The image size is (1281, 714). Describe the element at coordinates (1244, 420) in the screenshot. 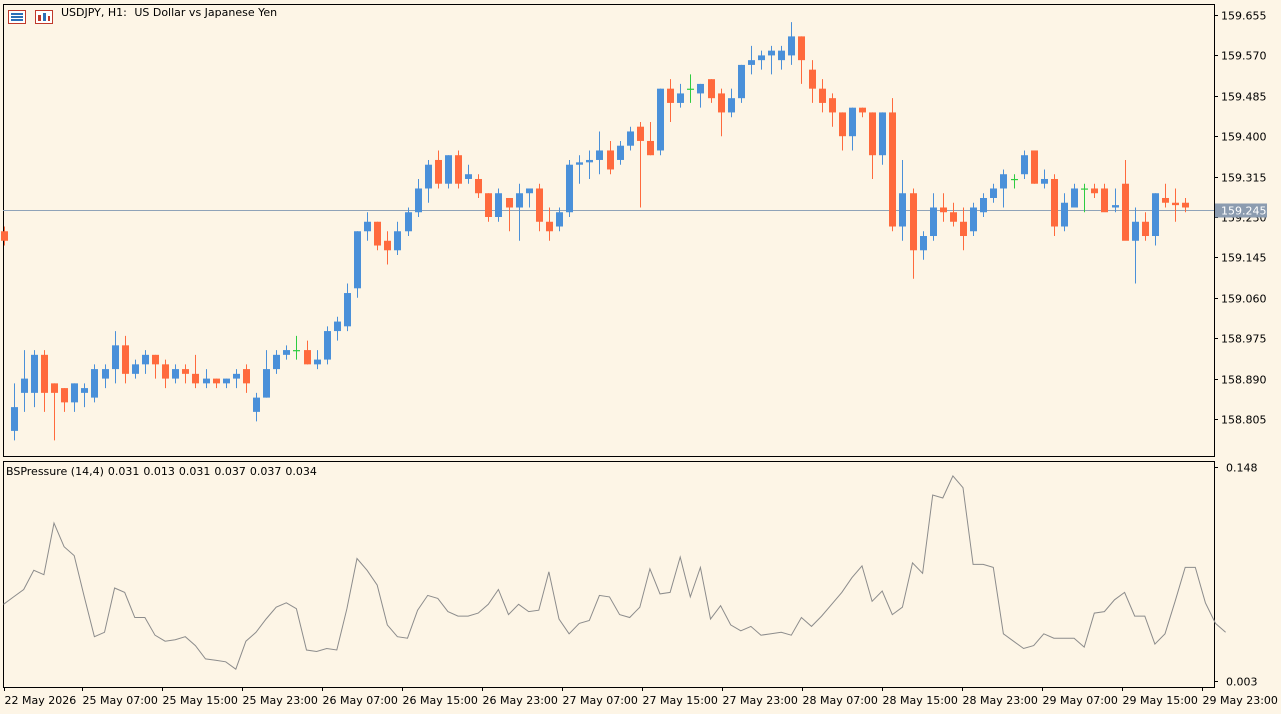

I see `price-tick-label: 158.805` at that location.